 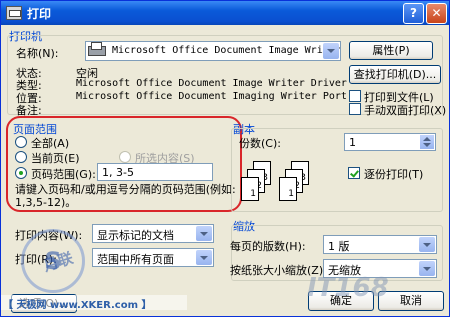 I want to click on help-button: ?, so click(x=413, y=13).